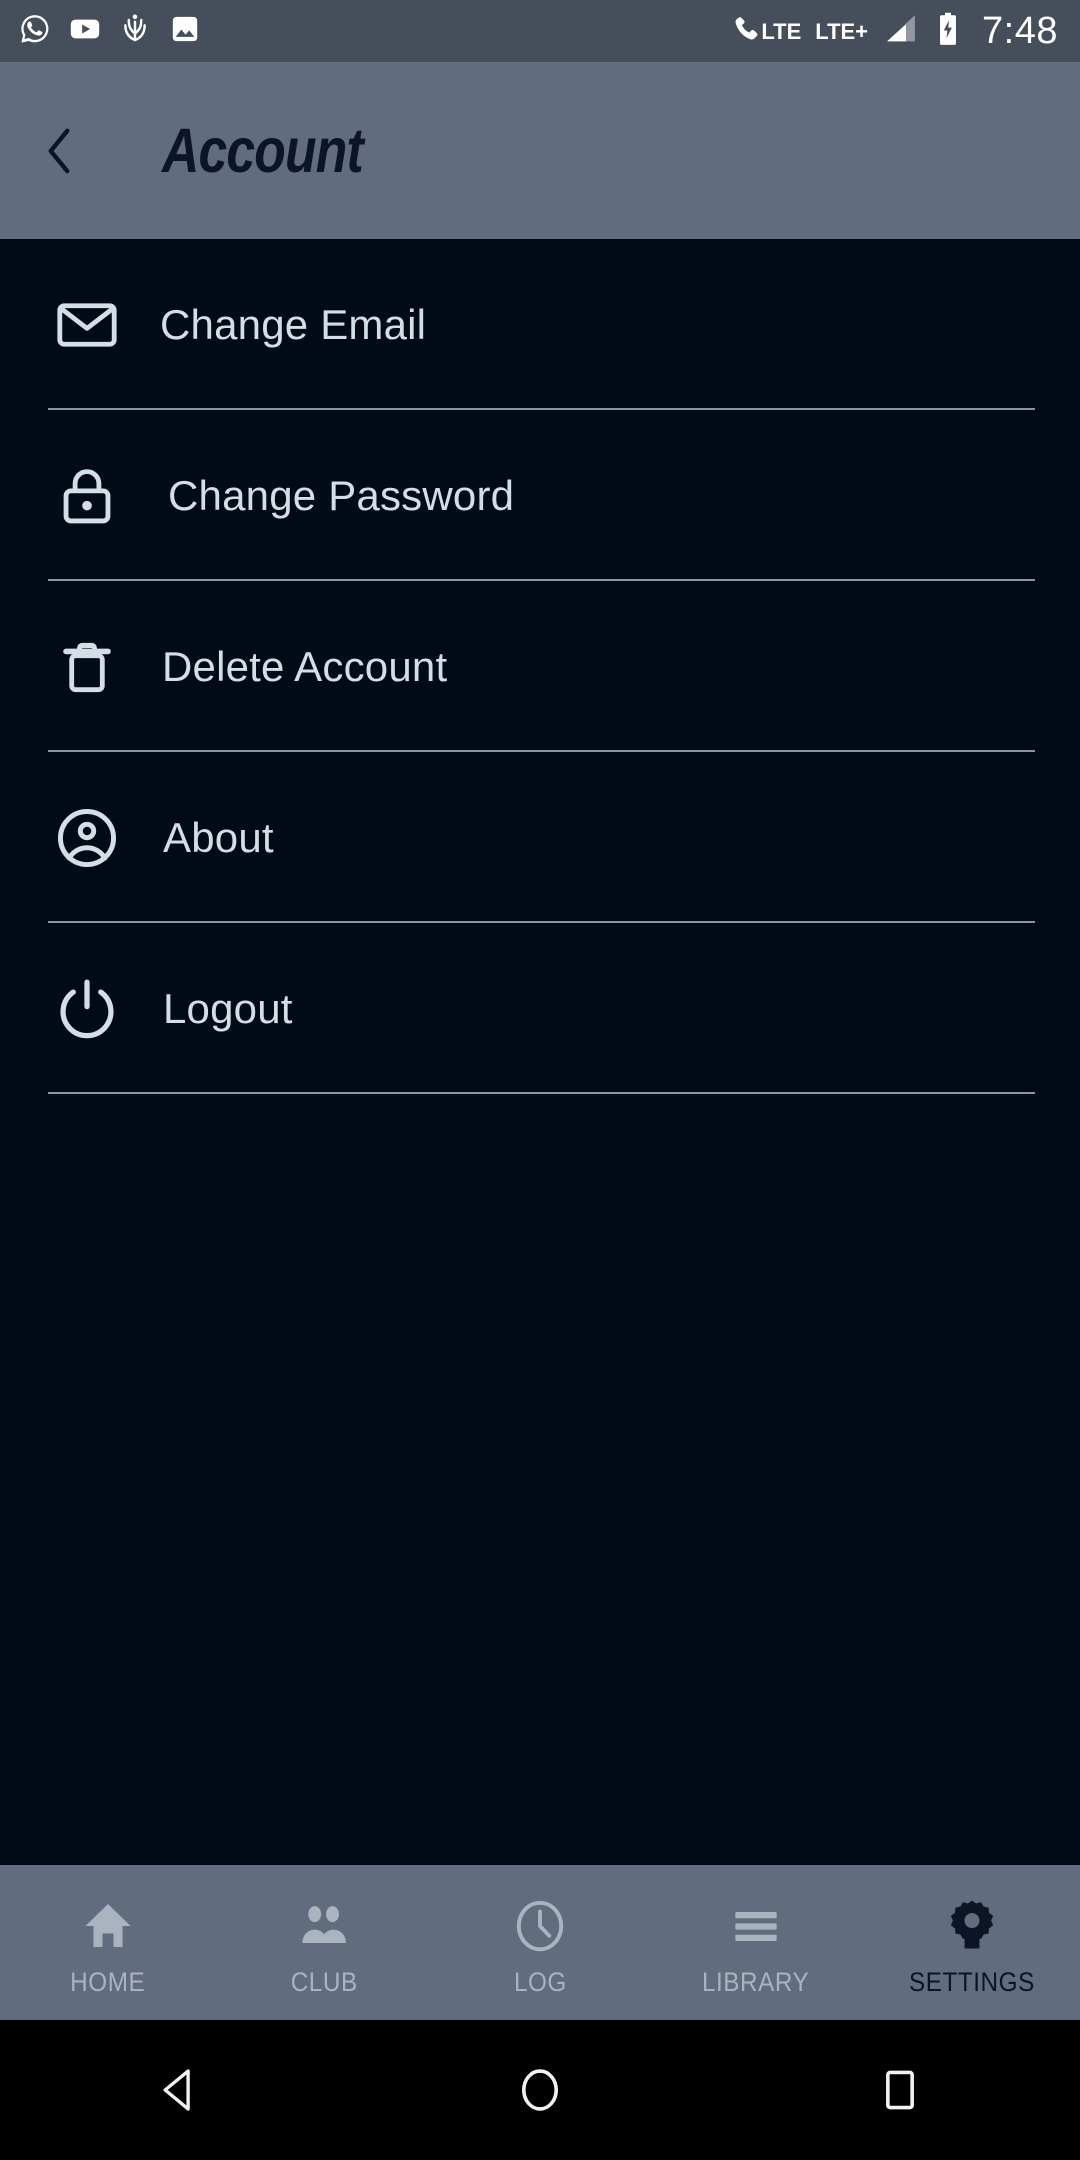 The width and height of the screenshot is (1080, 2160). I want to click on android-back-button, so click(180, 2090).